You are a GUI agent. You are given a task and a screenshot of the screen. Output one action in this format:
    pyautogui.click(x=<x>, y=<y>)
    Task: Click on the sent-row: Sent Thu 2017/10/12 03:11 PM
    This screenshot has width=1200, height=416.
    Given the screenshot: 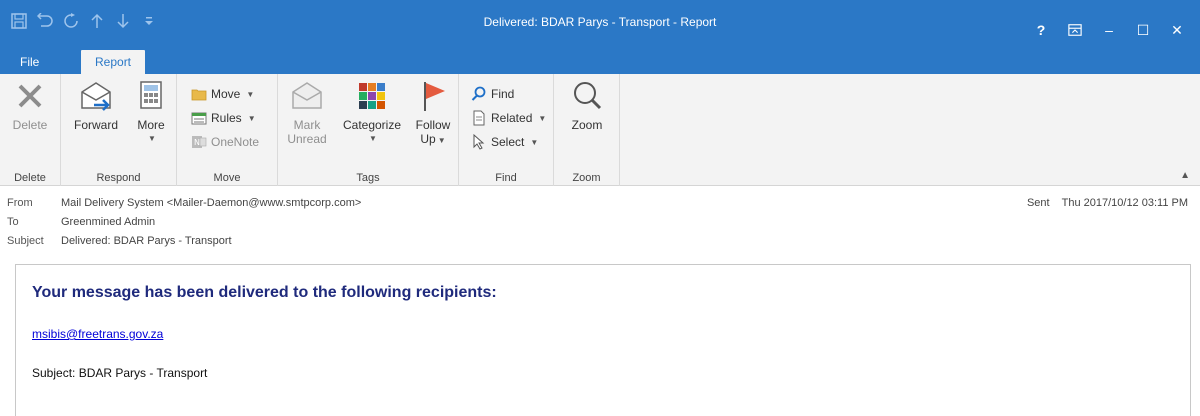 What is the action you would take?
    pyautogui.click(x=1107, y=203)
    